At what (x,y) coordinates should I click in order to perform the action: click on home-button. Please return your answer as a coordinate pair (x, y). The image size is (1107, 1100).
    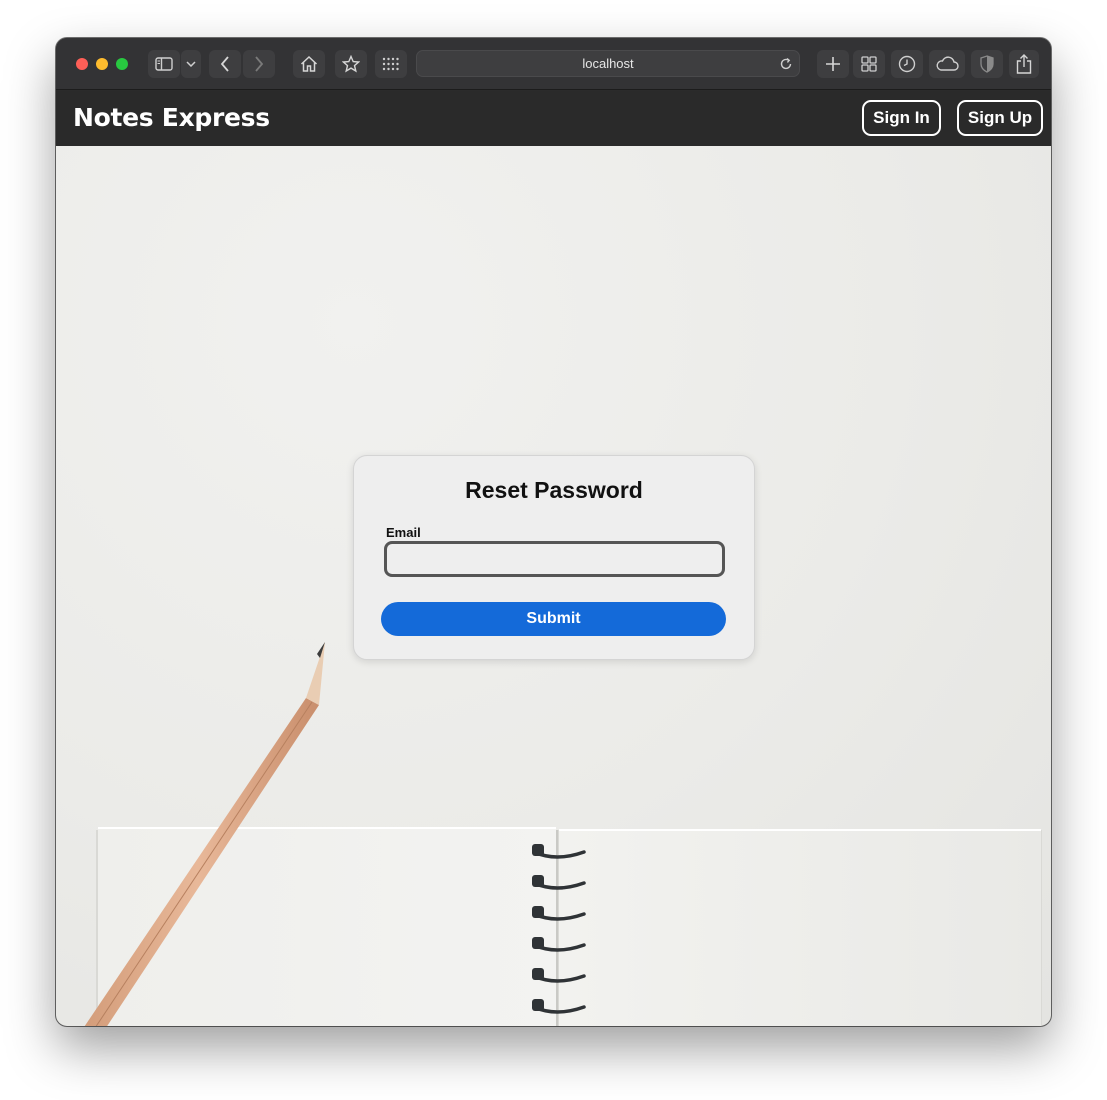
    Looking at the image, I should click on (309, 64).